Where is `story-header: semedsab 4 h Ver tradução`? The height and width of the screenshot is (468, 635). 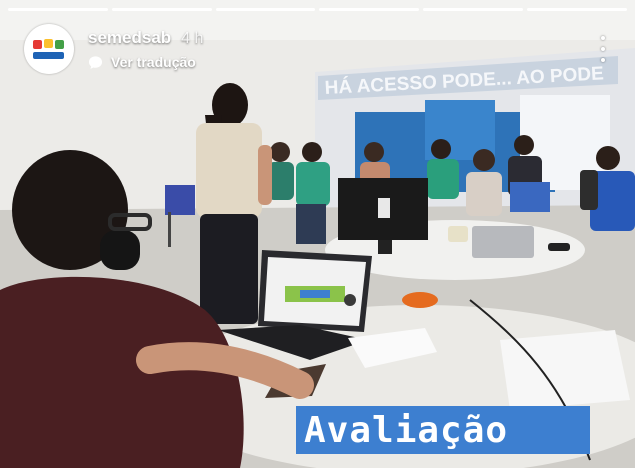
story-header: semedsab 4 h Ver tradução is located at coordinates (113, 49).